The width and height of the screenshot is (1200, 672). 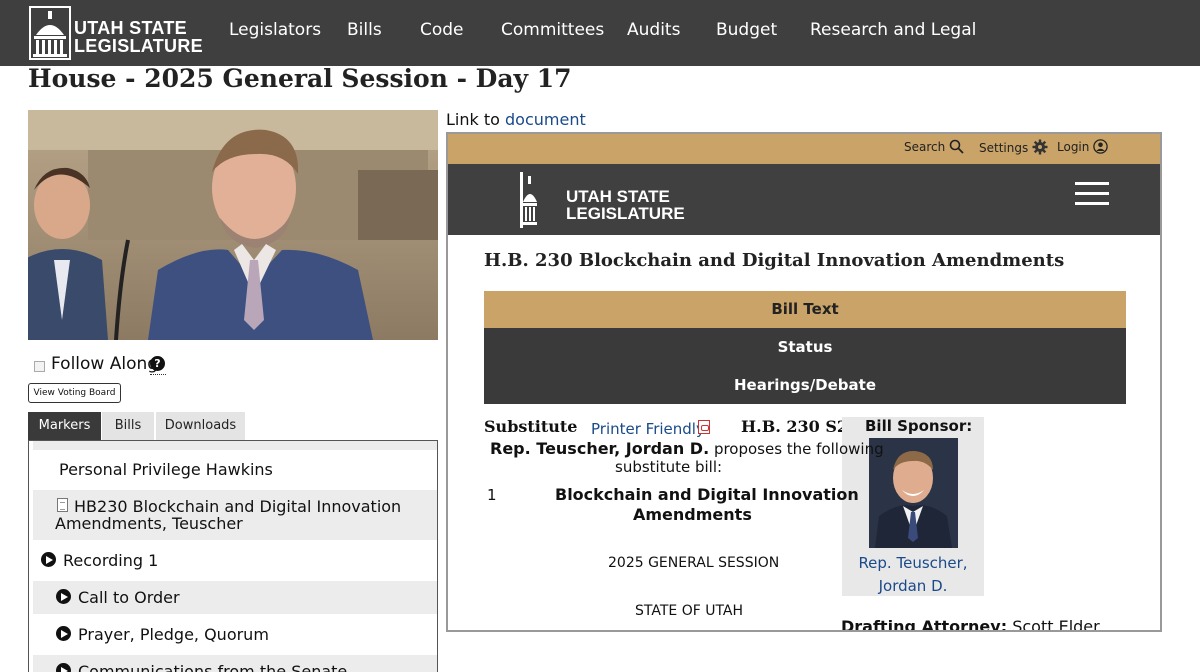 I want to click on marker-recording-1: Recording 1, so click(x=110, y=560).